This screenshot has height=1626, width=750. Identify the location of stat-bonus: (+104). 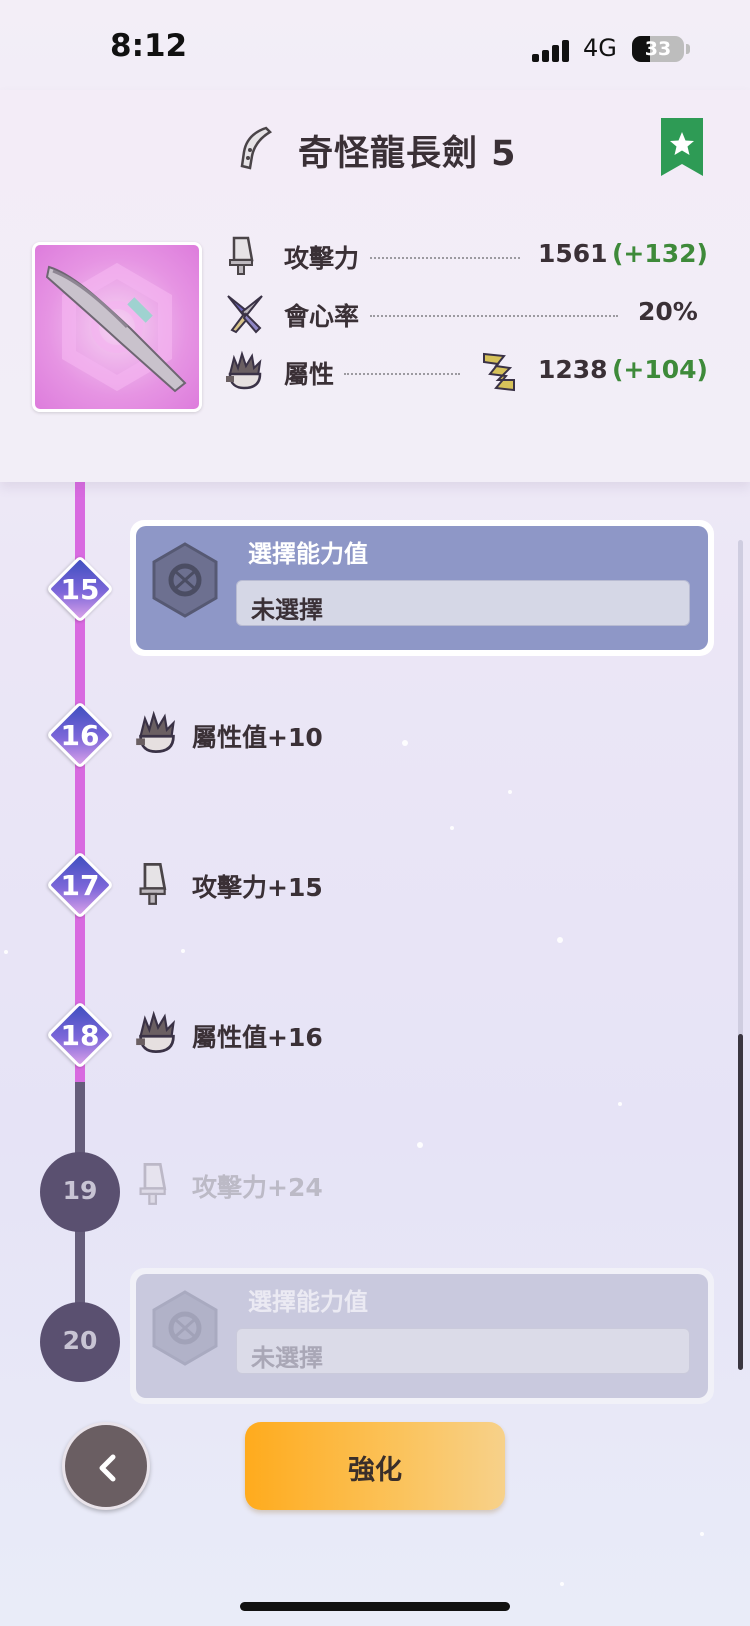
(660, 369).